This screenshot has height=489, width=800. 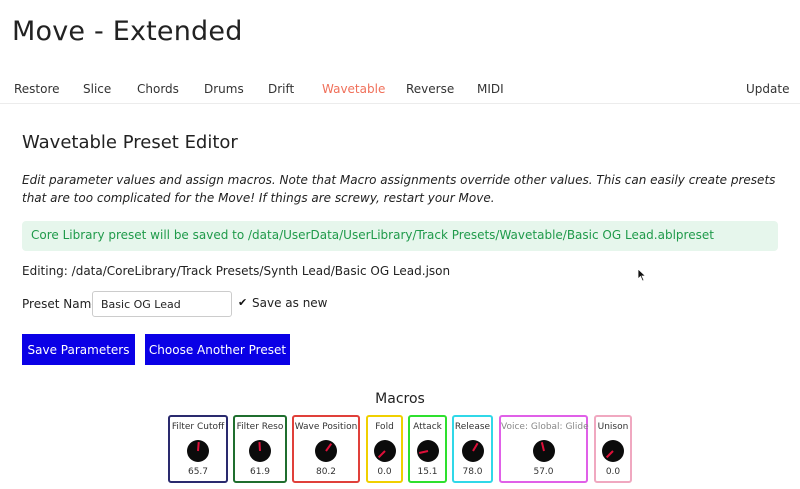 What do you see at coordinates (37, 89) in the screenshot?
I see `nav-item-restore: Restore` at bounding box center [37, 89].